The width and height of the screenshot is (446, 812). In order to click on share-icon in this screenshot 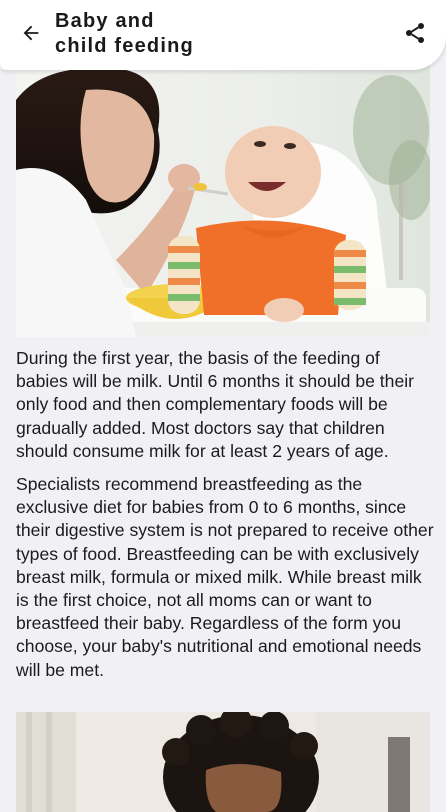, I will do `click(415, 33)`.